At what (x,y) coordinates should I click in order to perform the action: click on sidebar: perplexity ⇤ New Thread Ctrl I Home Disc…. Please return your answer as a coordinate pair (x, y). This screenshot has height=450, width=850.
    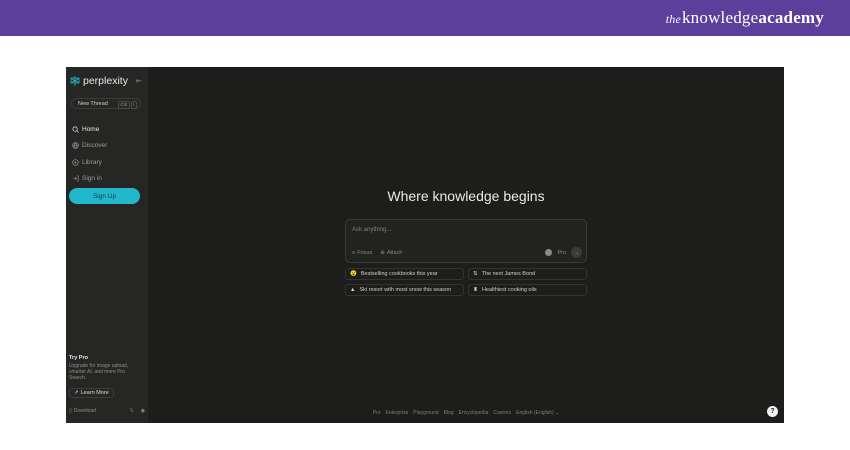
    Looking at the image, I should click on (107, 245).